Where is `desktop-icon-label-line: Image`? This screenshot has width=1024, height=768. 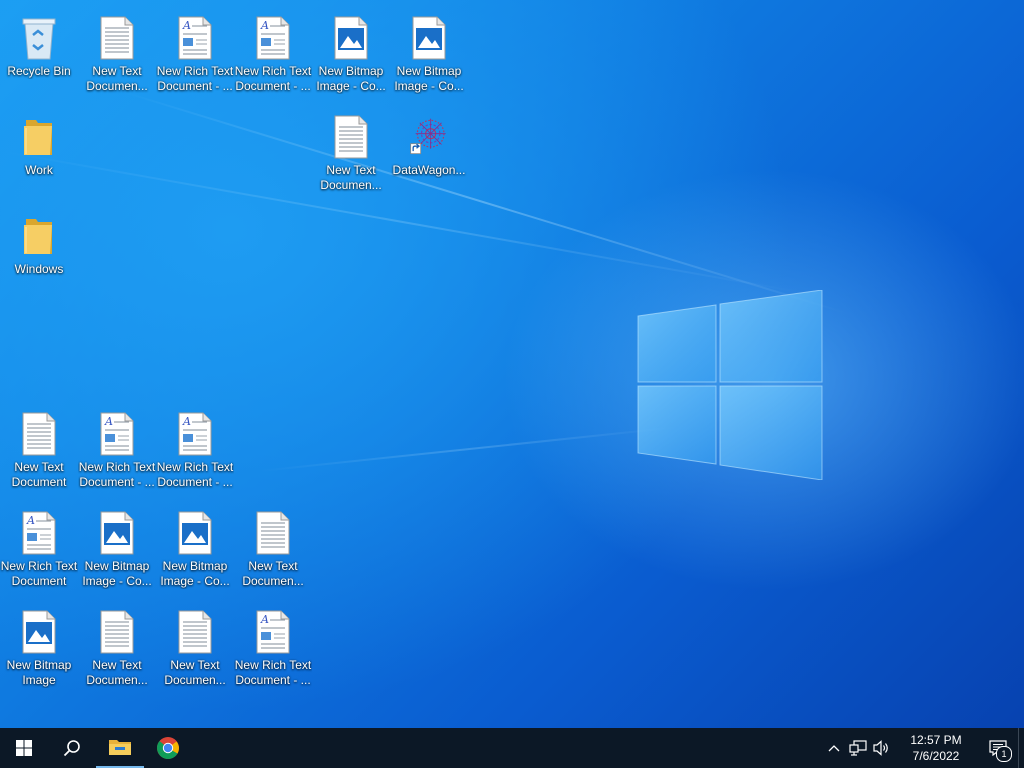 desktop-icon-label-line: Image is located at coordinates (39, 680).